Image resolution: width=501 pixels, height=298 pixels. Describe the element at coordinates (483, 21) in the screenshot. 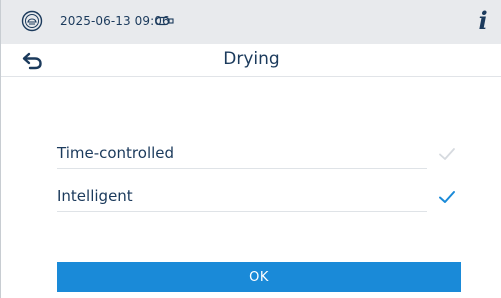

I see `info-button: i` at that location.